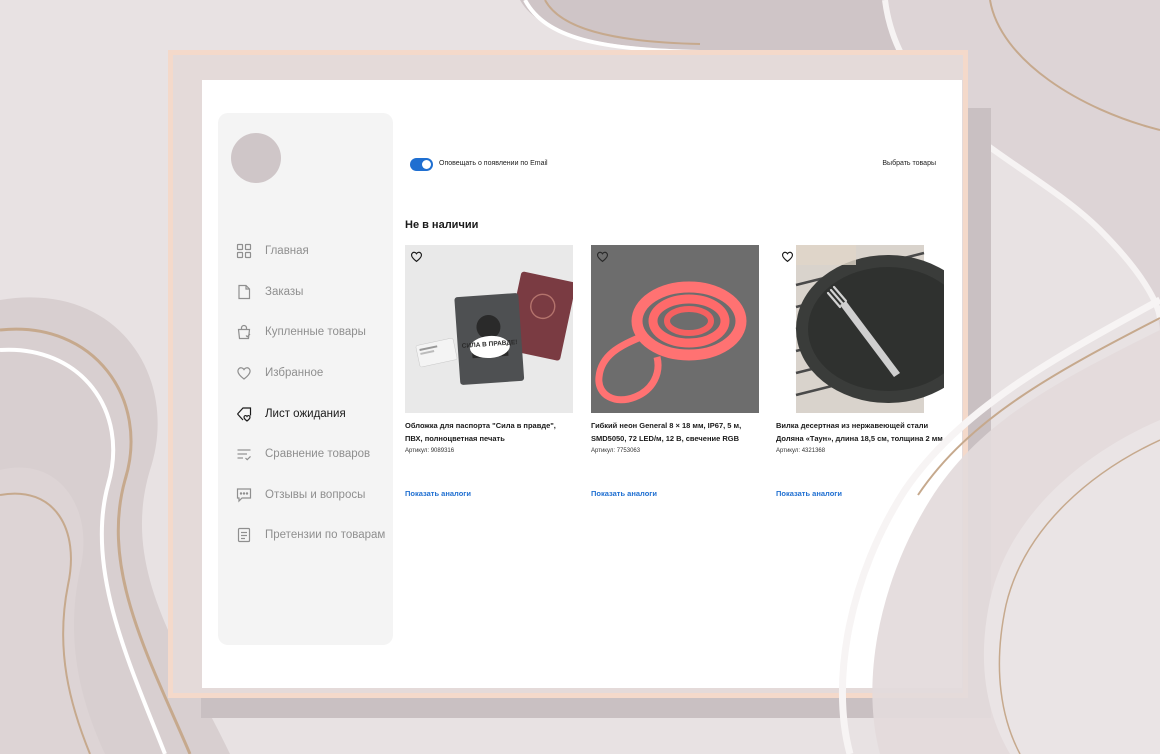 This screenshot has height=754, width=1160. Describe the element at coordinates (244, 292) in the screenshot. I see `document-icon` at that location.